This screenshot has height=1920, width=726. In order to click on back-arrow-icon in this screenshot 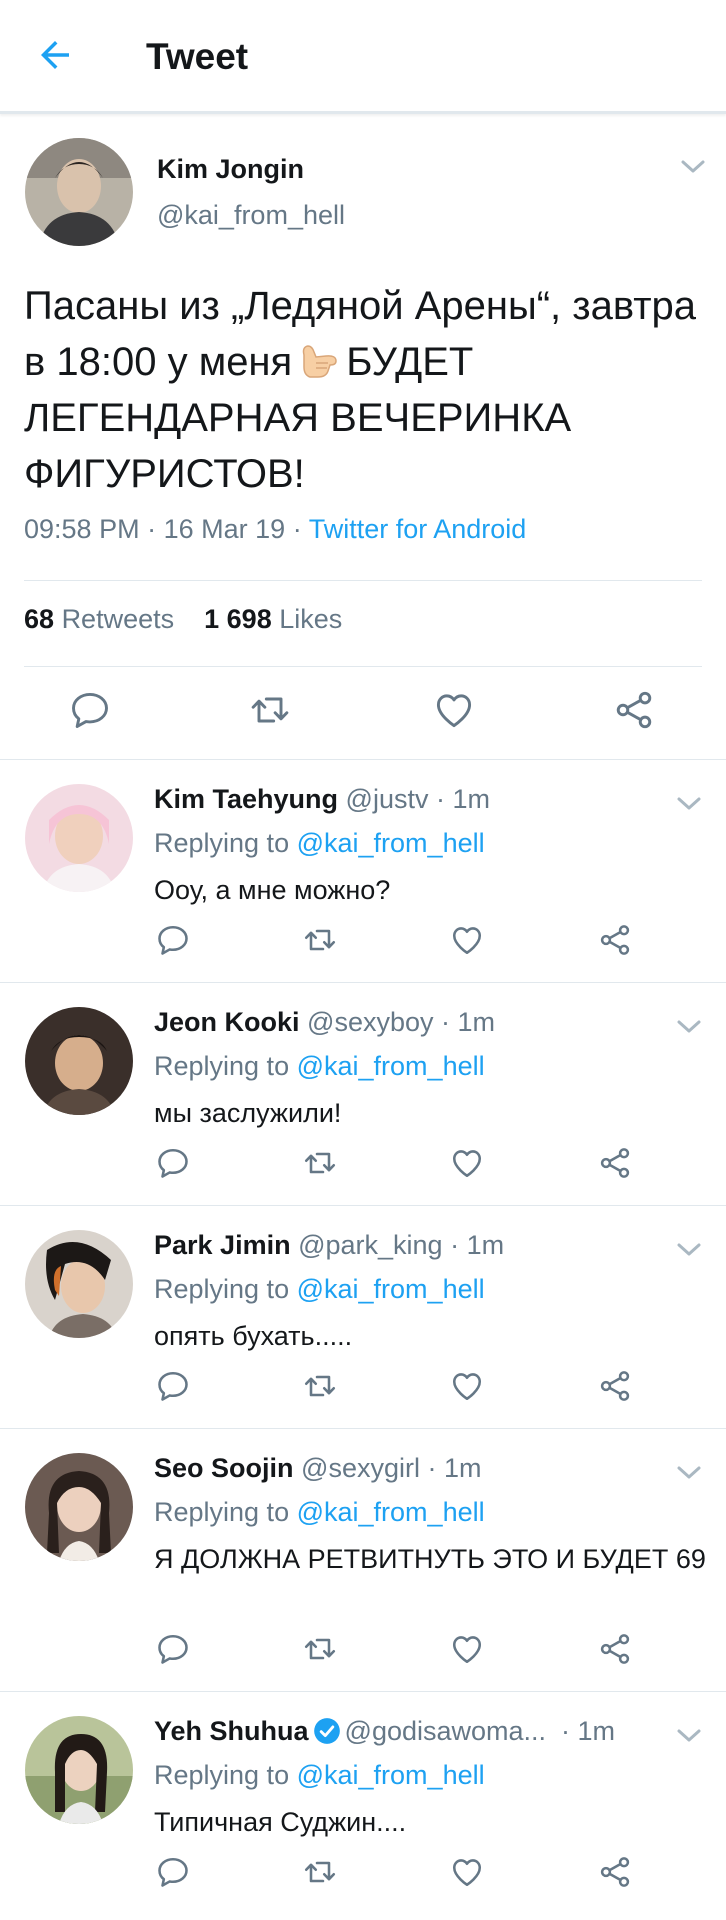, I will do `click(55, 55)`.